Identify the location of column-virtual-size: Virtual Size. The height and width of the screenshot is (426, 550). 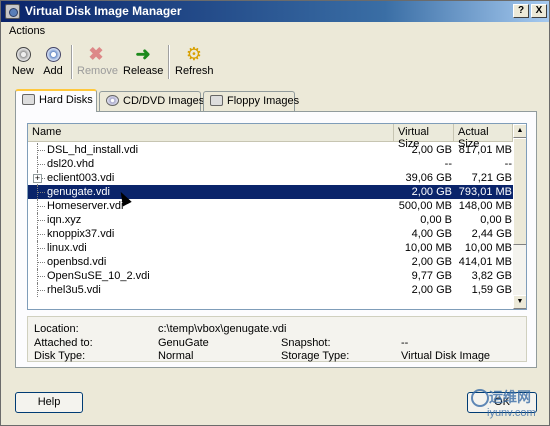
(424, 137).